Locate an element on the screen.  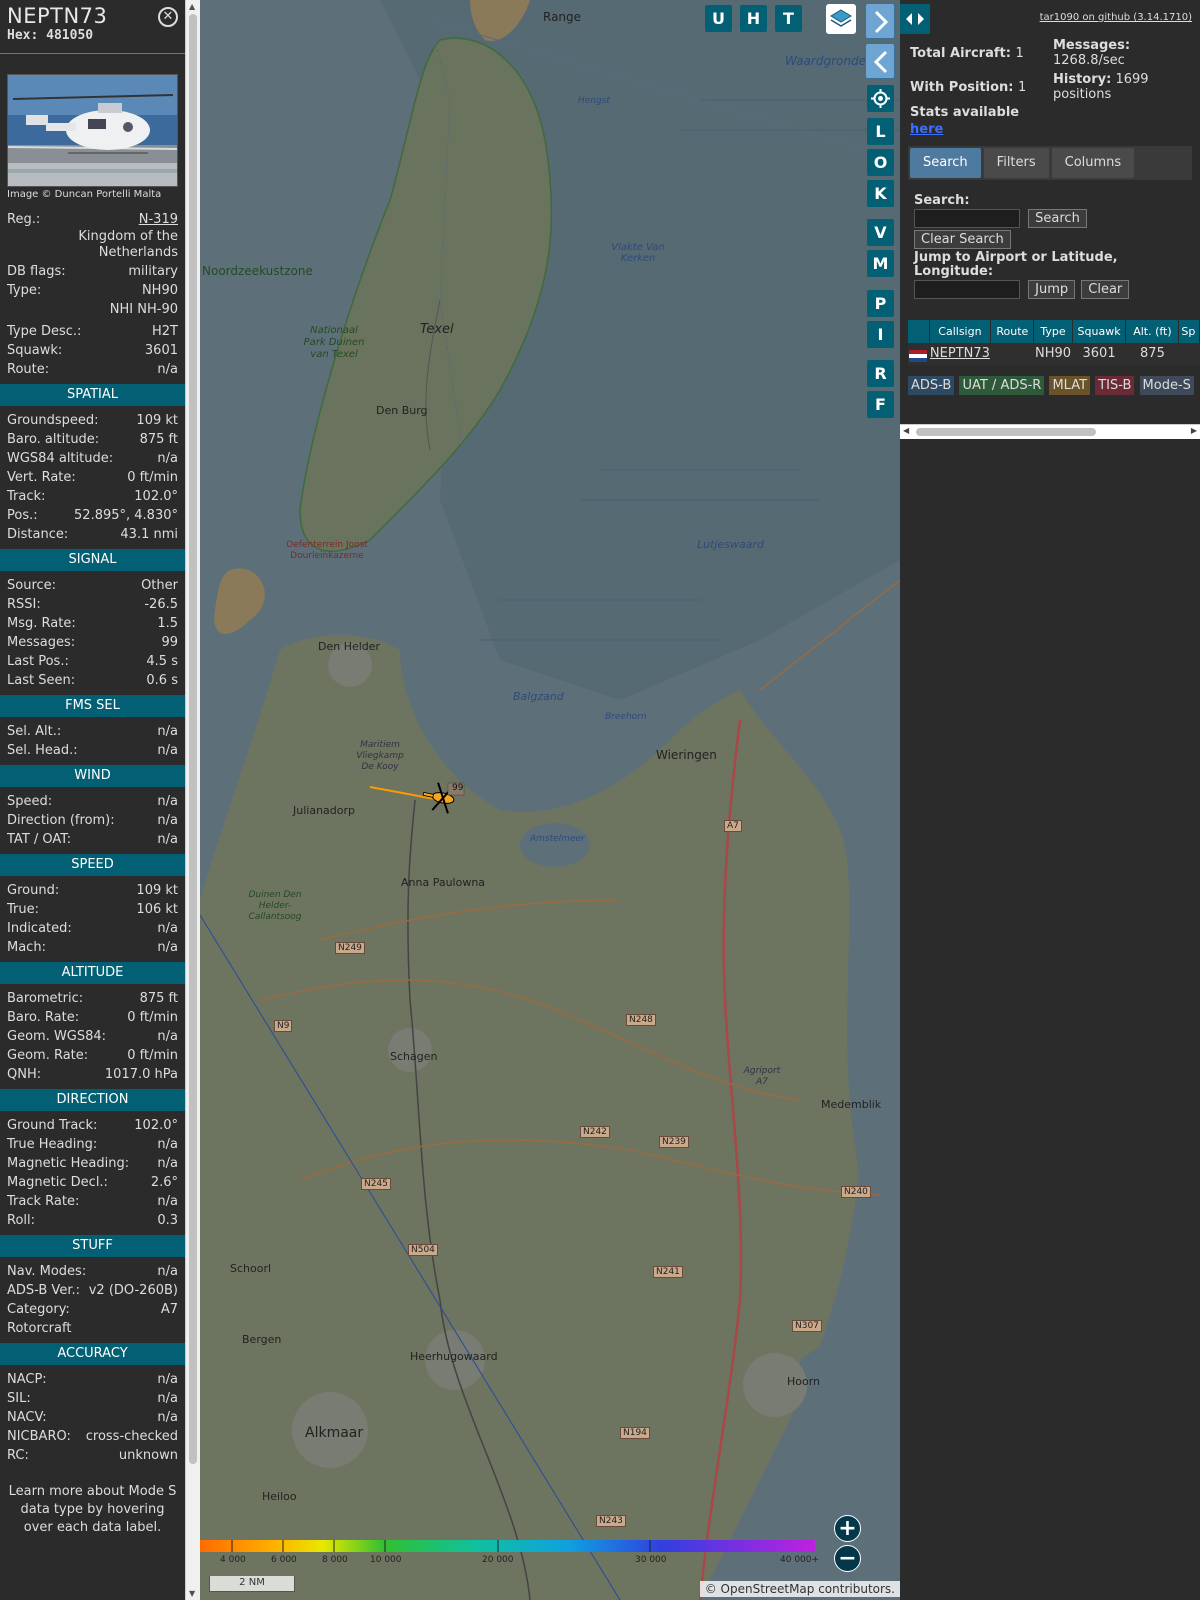
column-header-flag is located at coordinates (918, 331).